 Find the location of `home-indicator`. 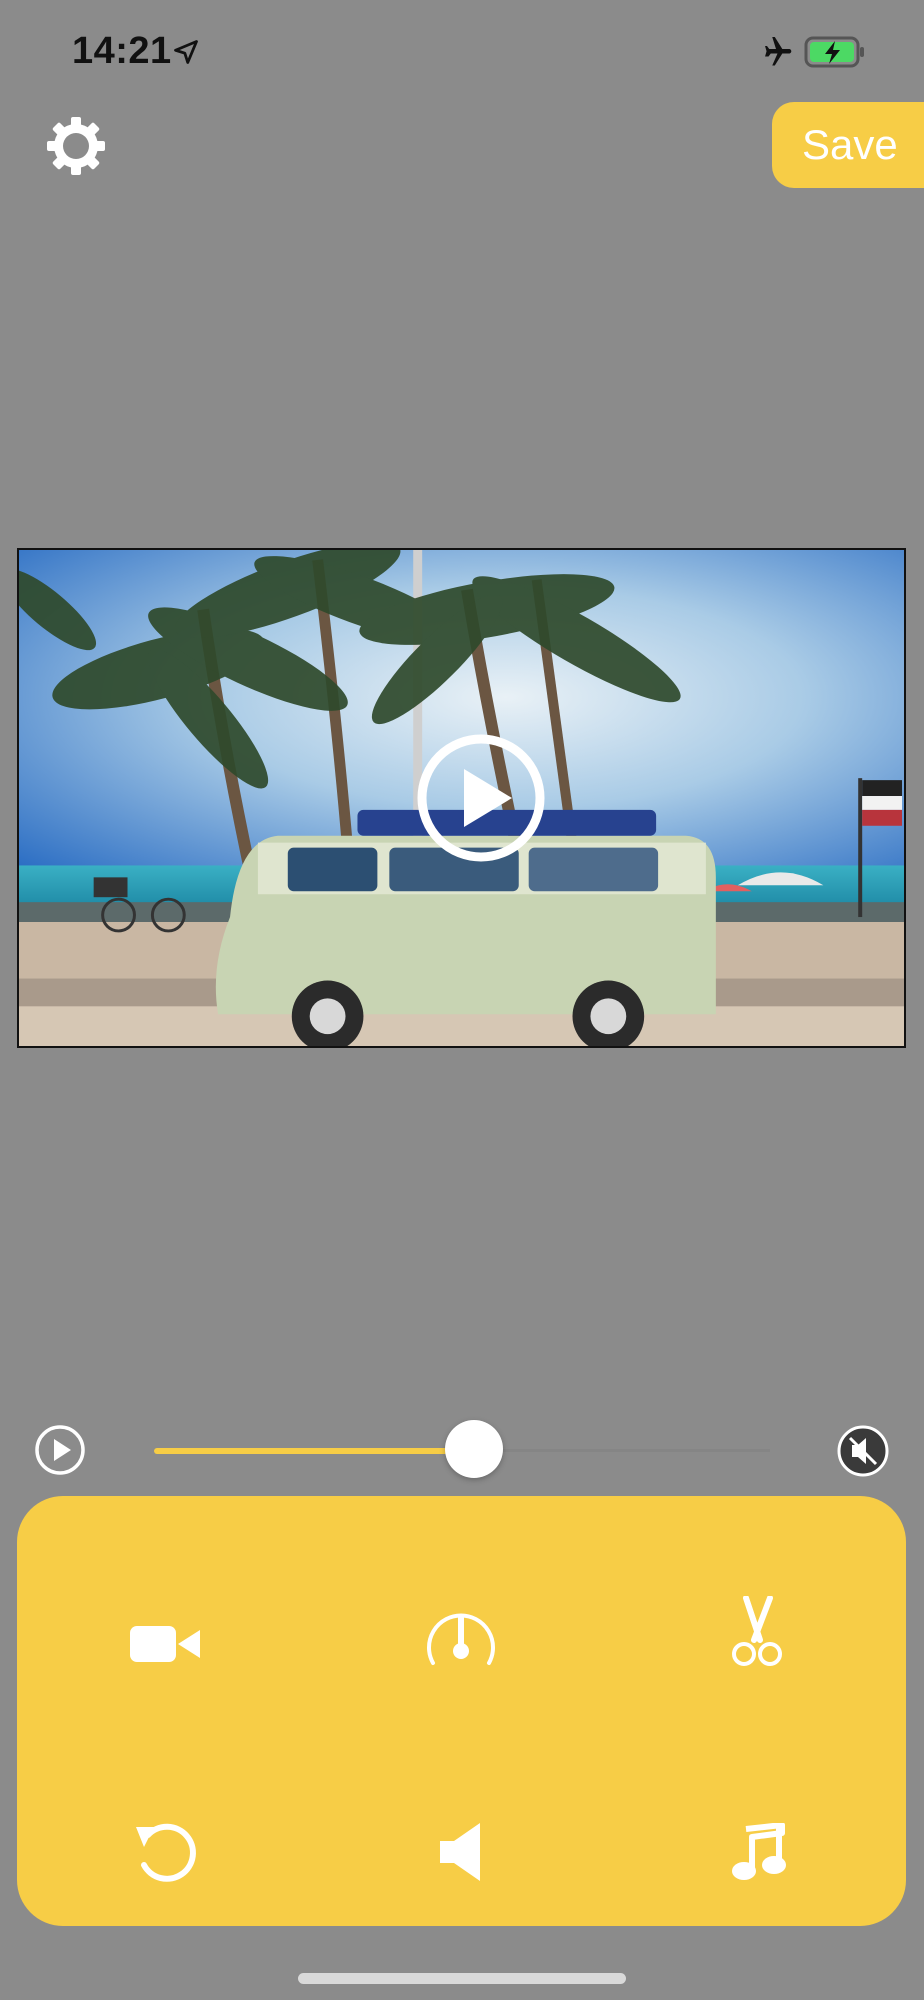

home-indicator is located at coordinates (462, 1978).